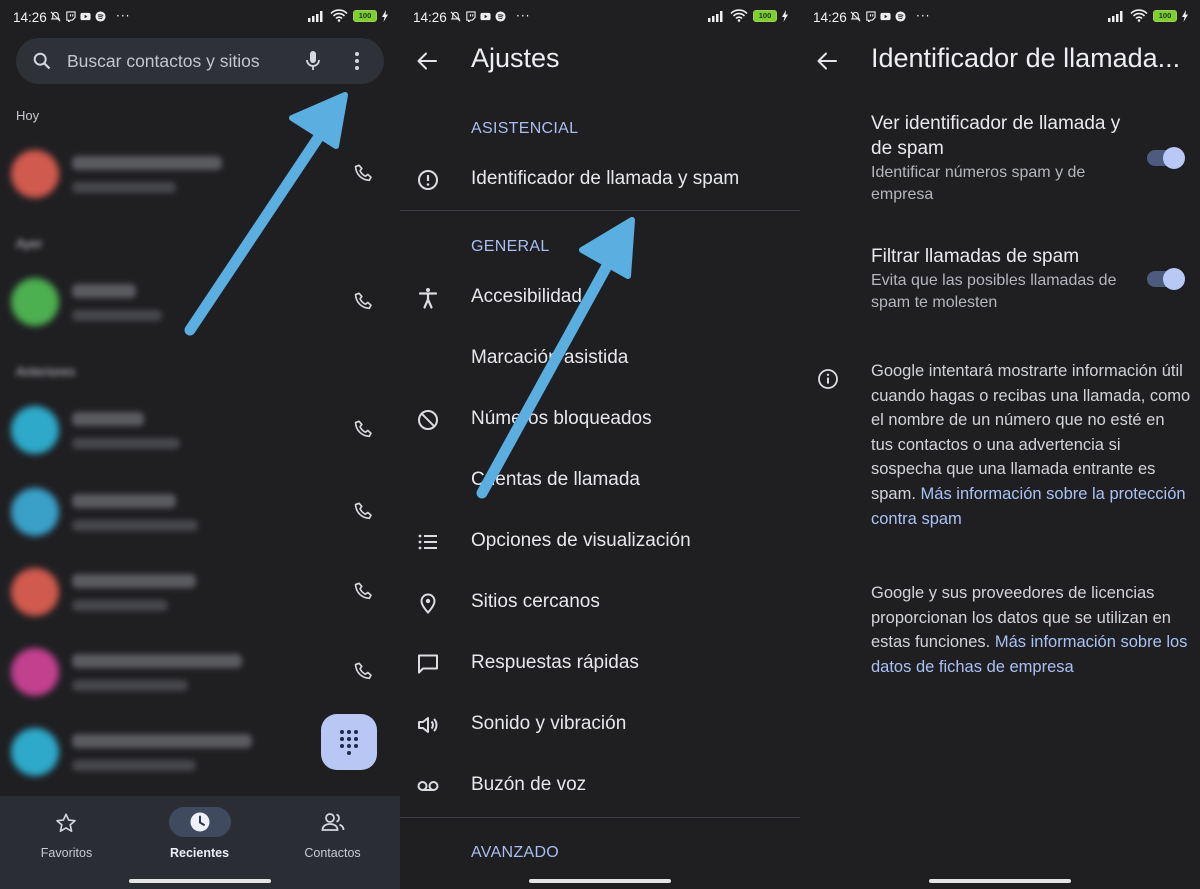 The width and height of the screenshot is (1200, 889). I want to click on settings-item-label: Accesibilidad, so click(526, 296).